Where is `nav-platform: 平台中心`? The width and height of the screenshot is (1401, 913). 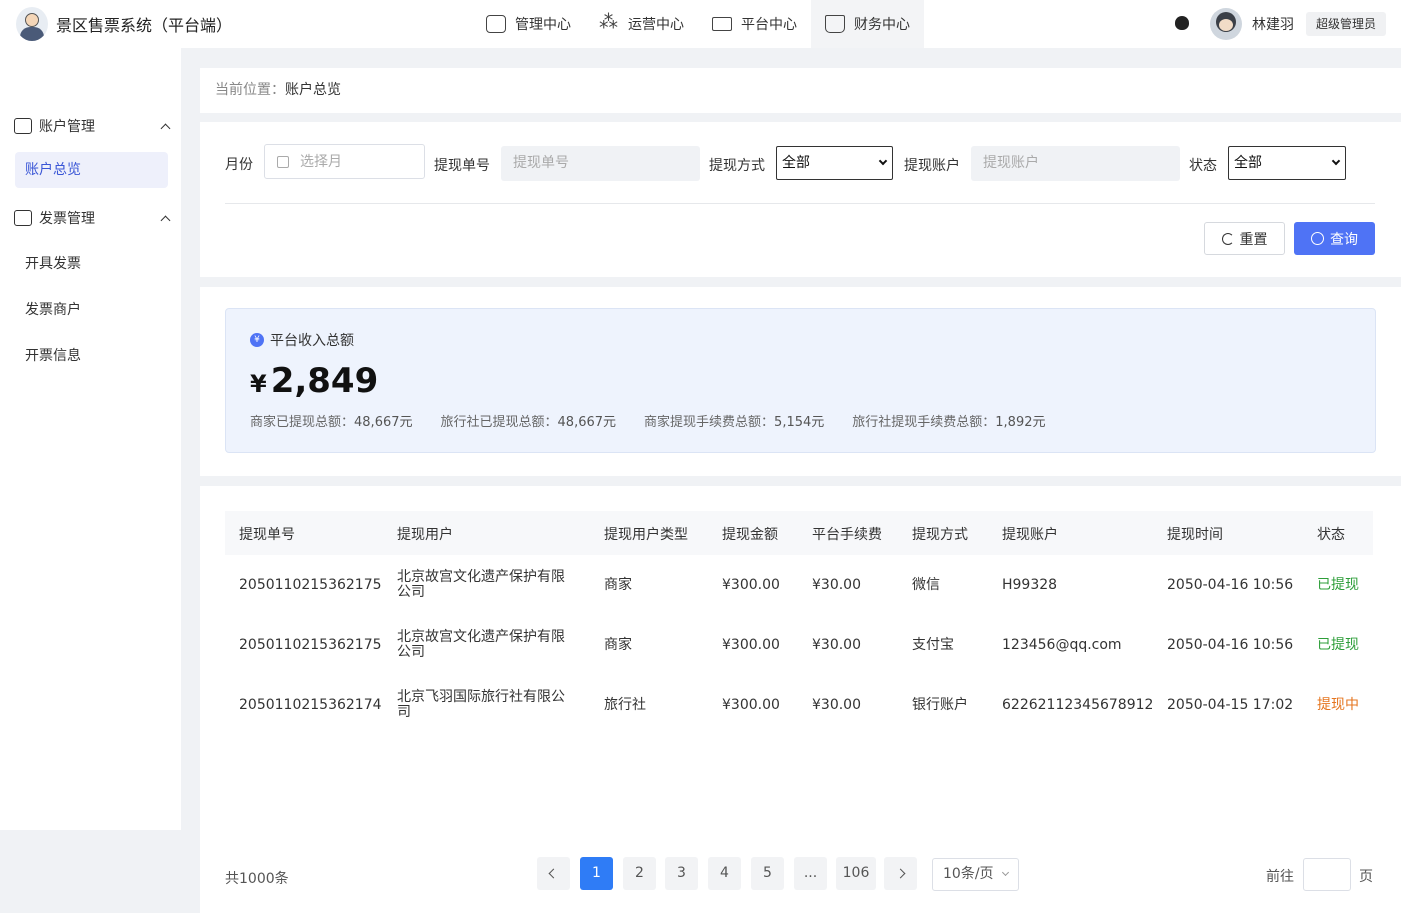 nav-platform: 平台中心 is located at coordinates (754, 24).